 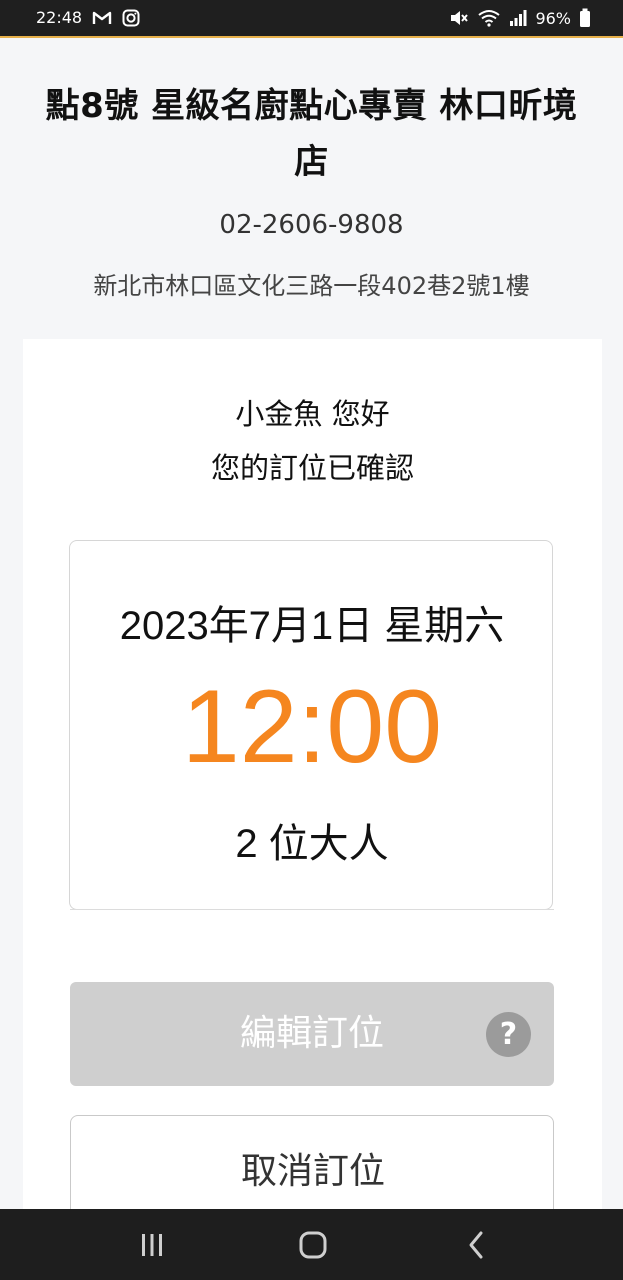 What do you see at coordinates (312, 1171) in the screenshot?
I see `cancel-reservation-label: 取消訂位` at bounding box center [312, 1171].